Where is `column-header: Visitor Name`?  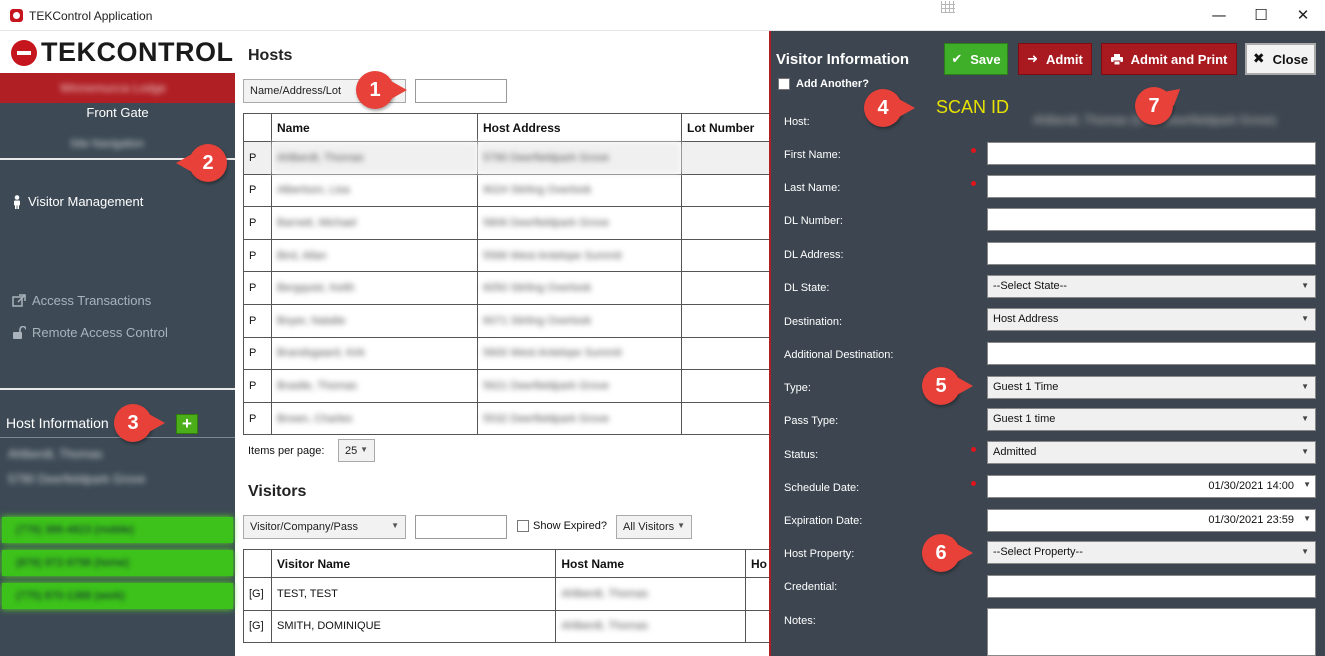
column-header: Visitor Name is located at coordinates (413, 563).